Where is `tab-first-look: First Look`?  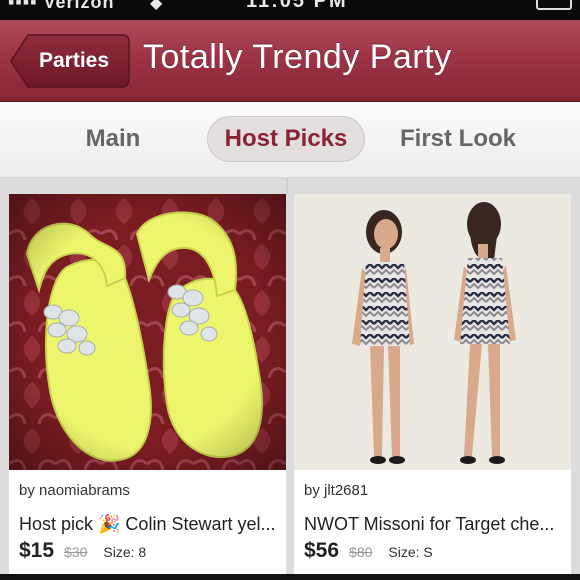
tab-first-look: First Look is located at coordinates (458, 139).